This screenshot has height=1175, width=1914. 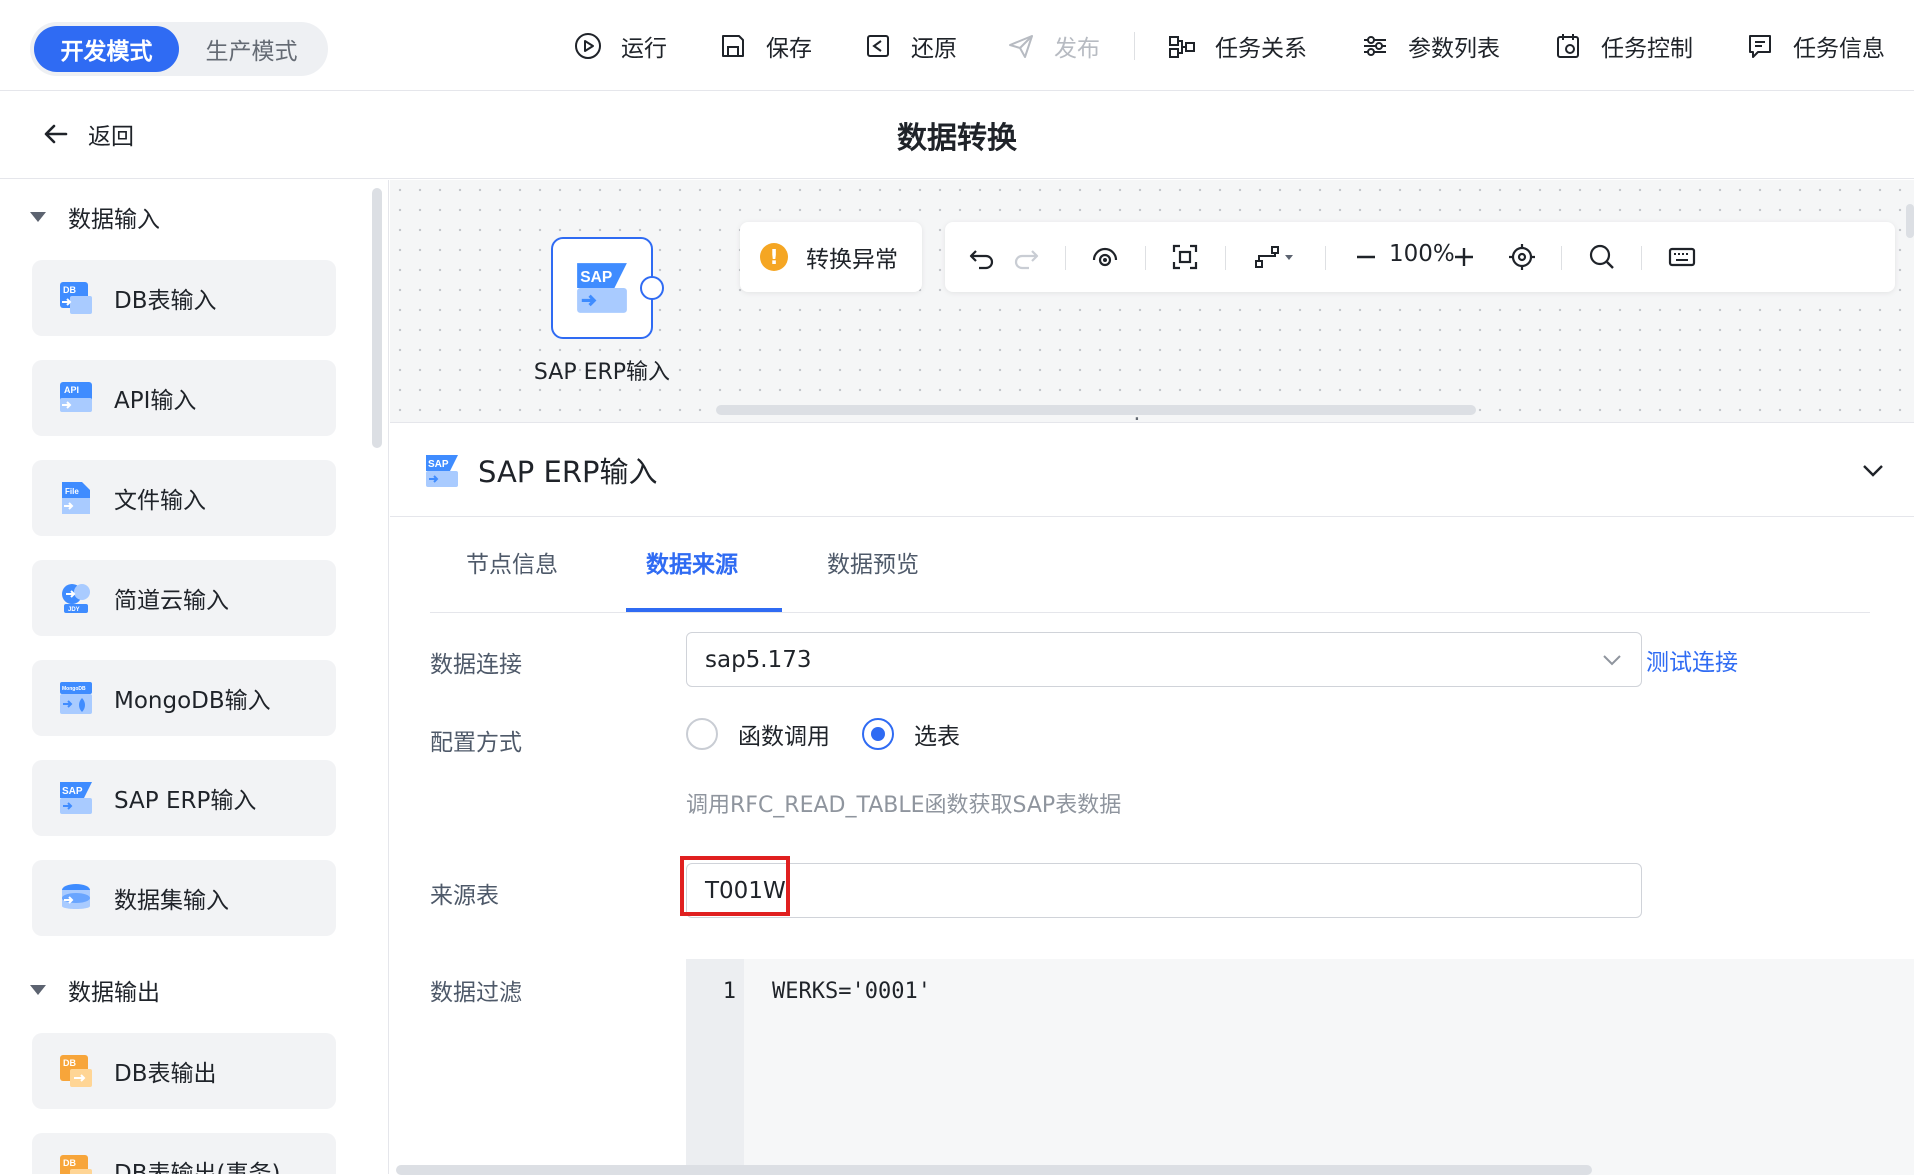 What do you see at coordinates (1910, 221) in the screenshot?
I see `canvas-vertical-scrollbar` at bounding box center [1910, 221].